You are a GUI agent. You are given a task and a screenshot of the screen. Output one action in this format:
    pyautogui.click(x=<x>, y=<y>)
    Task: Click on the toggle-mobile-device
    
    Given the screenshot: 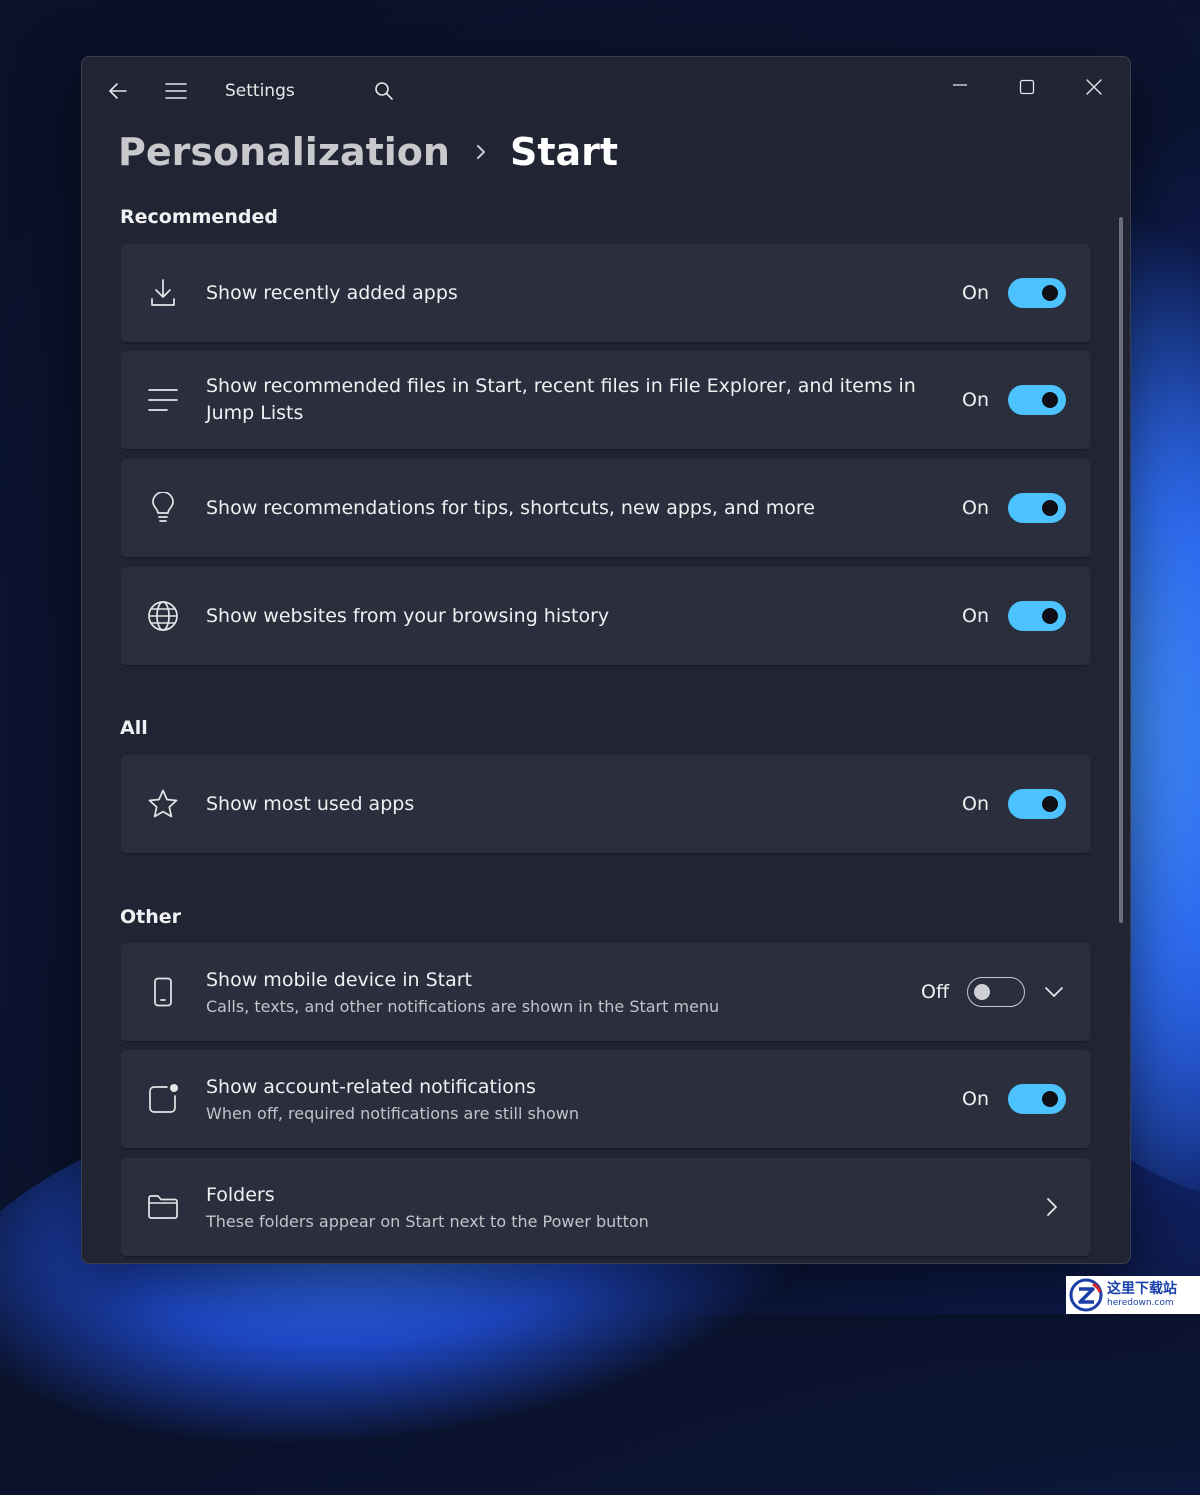 What is the action you would take?
    pyautogui.click(x=996, y=992)
    